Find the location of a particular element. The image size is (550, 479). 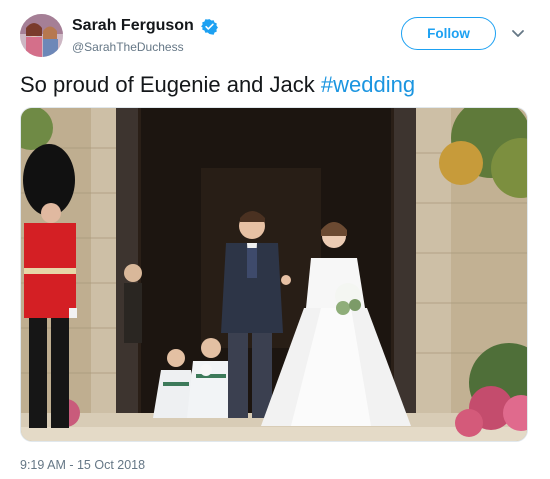

user-handle: @SarahTheDuchess is located at coordinates (145, 47).